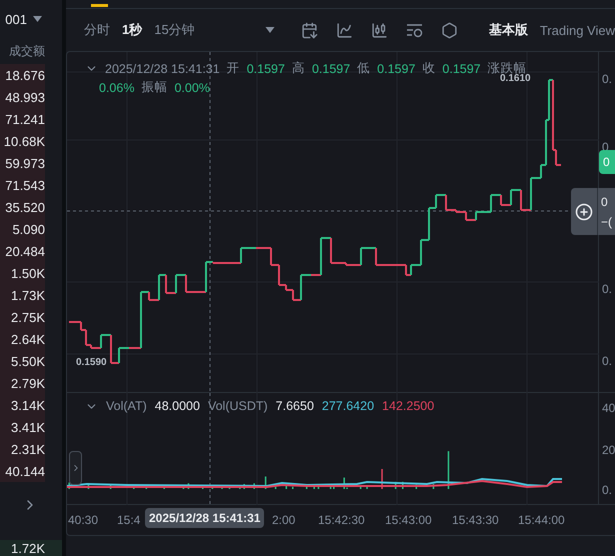  What do you see at coordinates (27, 273) in the screenshot?
I see `amount-value: 1.50K` at bounding box center [27, 273].